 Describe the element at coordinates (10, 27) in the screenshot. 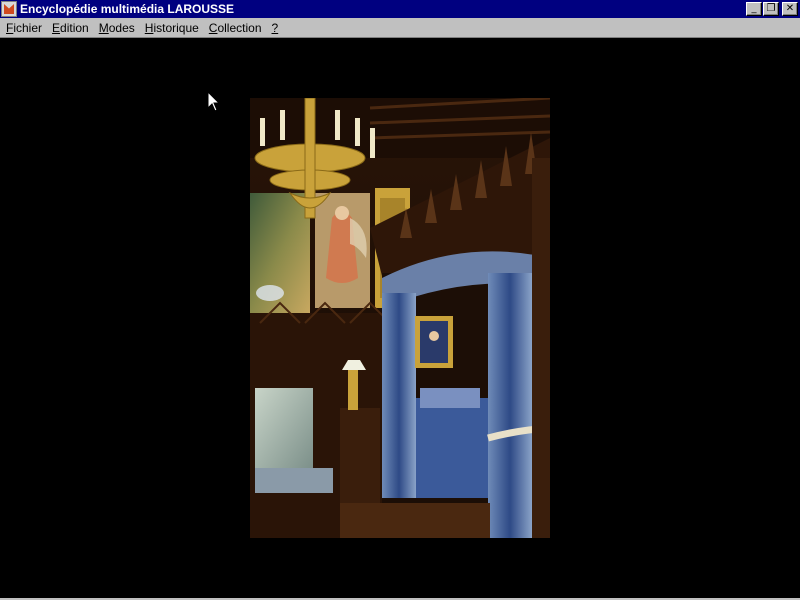

I see `menu-fichier-accel: F` at that location.